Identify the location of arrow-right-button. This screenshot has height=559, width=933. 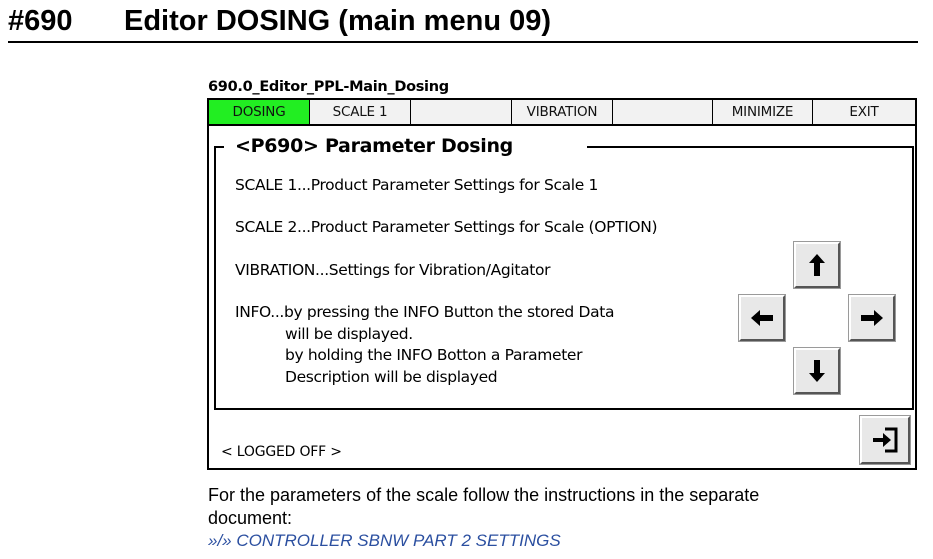
(872, 318).